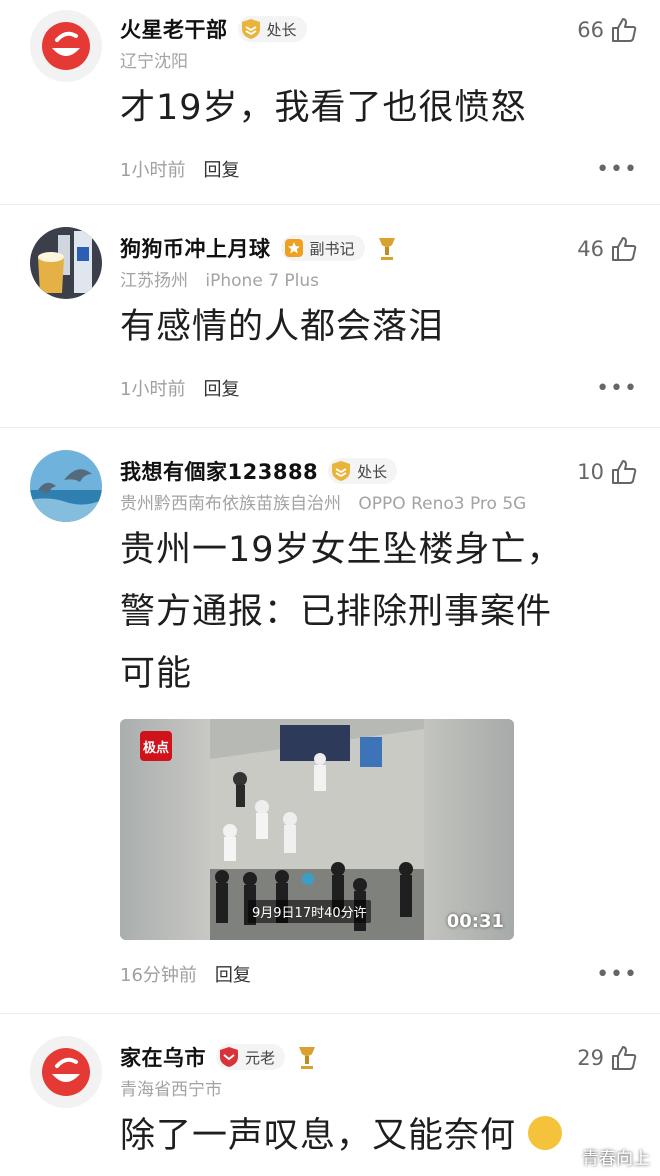  Describe the element at coordinates (282, 327) in the screenshot. I see `comment-text: 有感情的人都会落泪` at that location.